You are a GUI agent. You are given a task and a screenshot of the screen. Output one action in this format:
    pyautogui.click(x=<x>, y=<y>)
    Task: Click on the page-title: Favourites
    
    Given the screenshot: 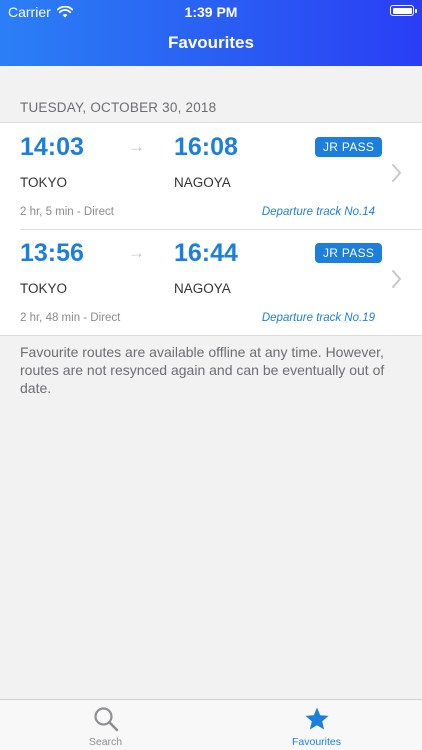 What is the action you would take?
    pyautogui.click(x=211, y=42)
    